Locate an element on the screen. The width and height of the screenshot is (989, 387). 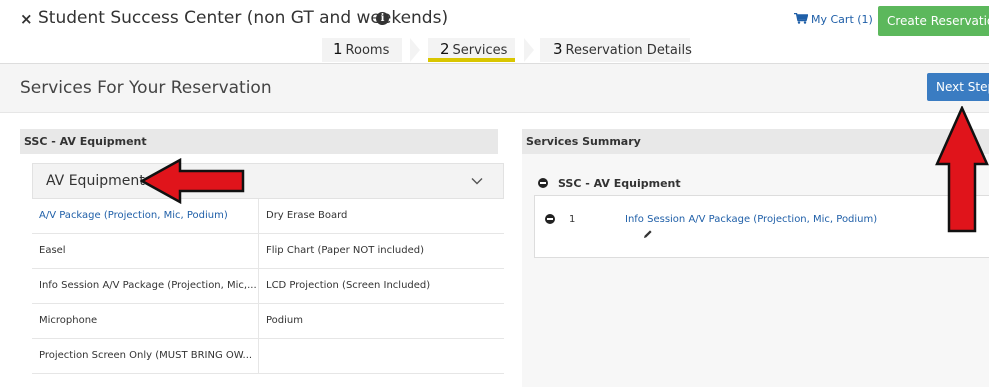
my-cart-link: My Cart (1) is located at coordinates (833, 19).